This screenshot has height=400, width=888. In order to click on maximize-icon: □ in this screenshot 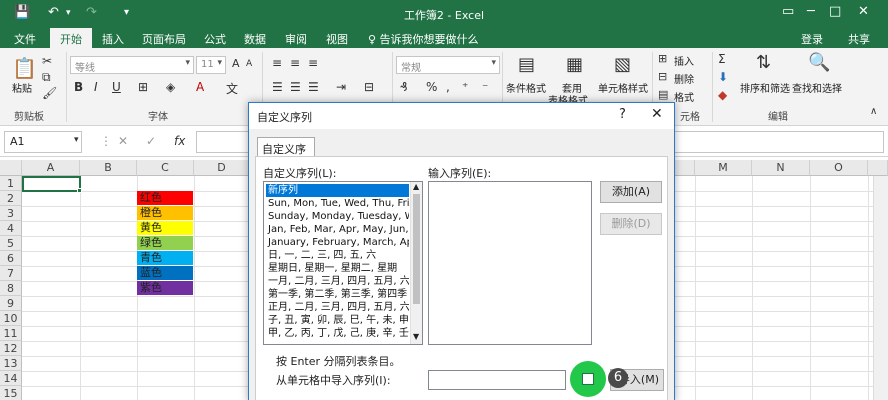, I will do `click(835, 11)`.